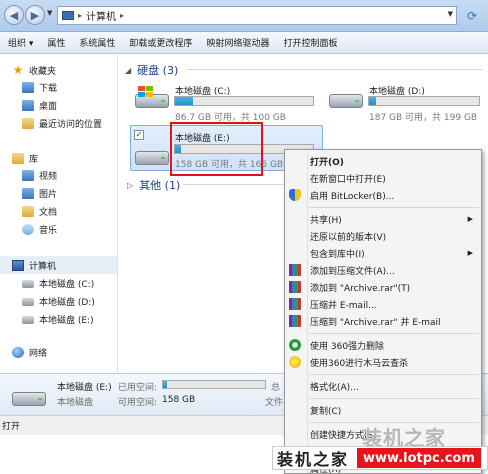  What do you see at coordinates (214, 384) in the screenshot?
I see `details-usage-bar` at bounding box center [214, 384].